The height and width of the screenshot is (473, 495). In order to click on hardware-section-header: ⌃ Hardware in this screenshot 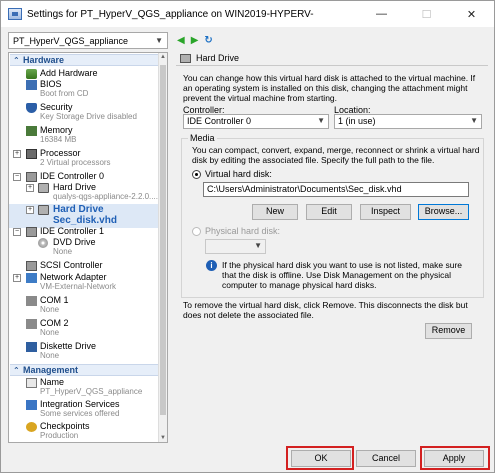, I will do `click(84, 60)`.